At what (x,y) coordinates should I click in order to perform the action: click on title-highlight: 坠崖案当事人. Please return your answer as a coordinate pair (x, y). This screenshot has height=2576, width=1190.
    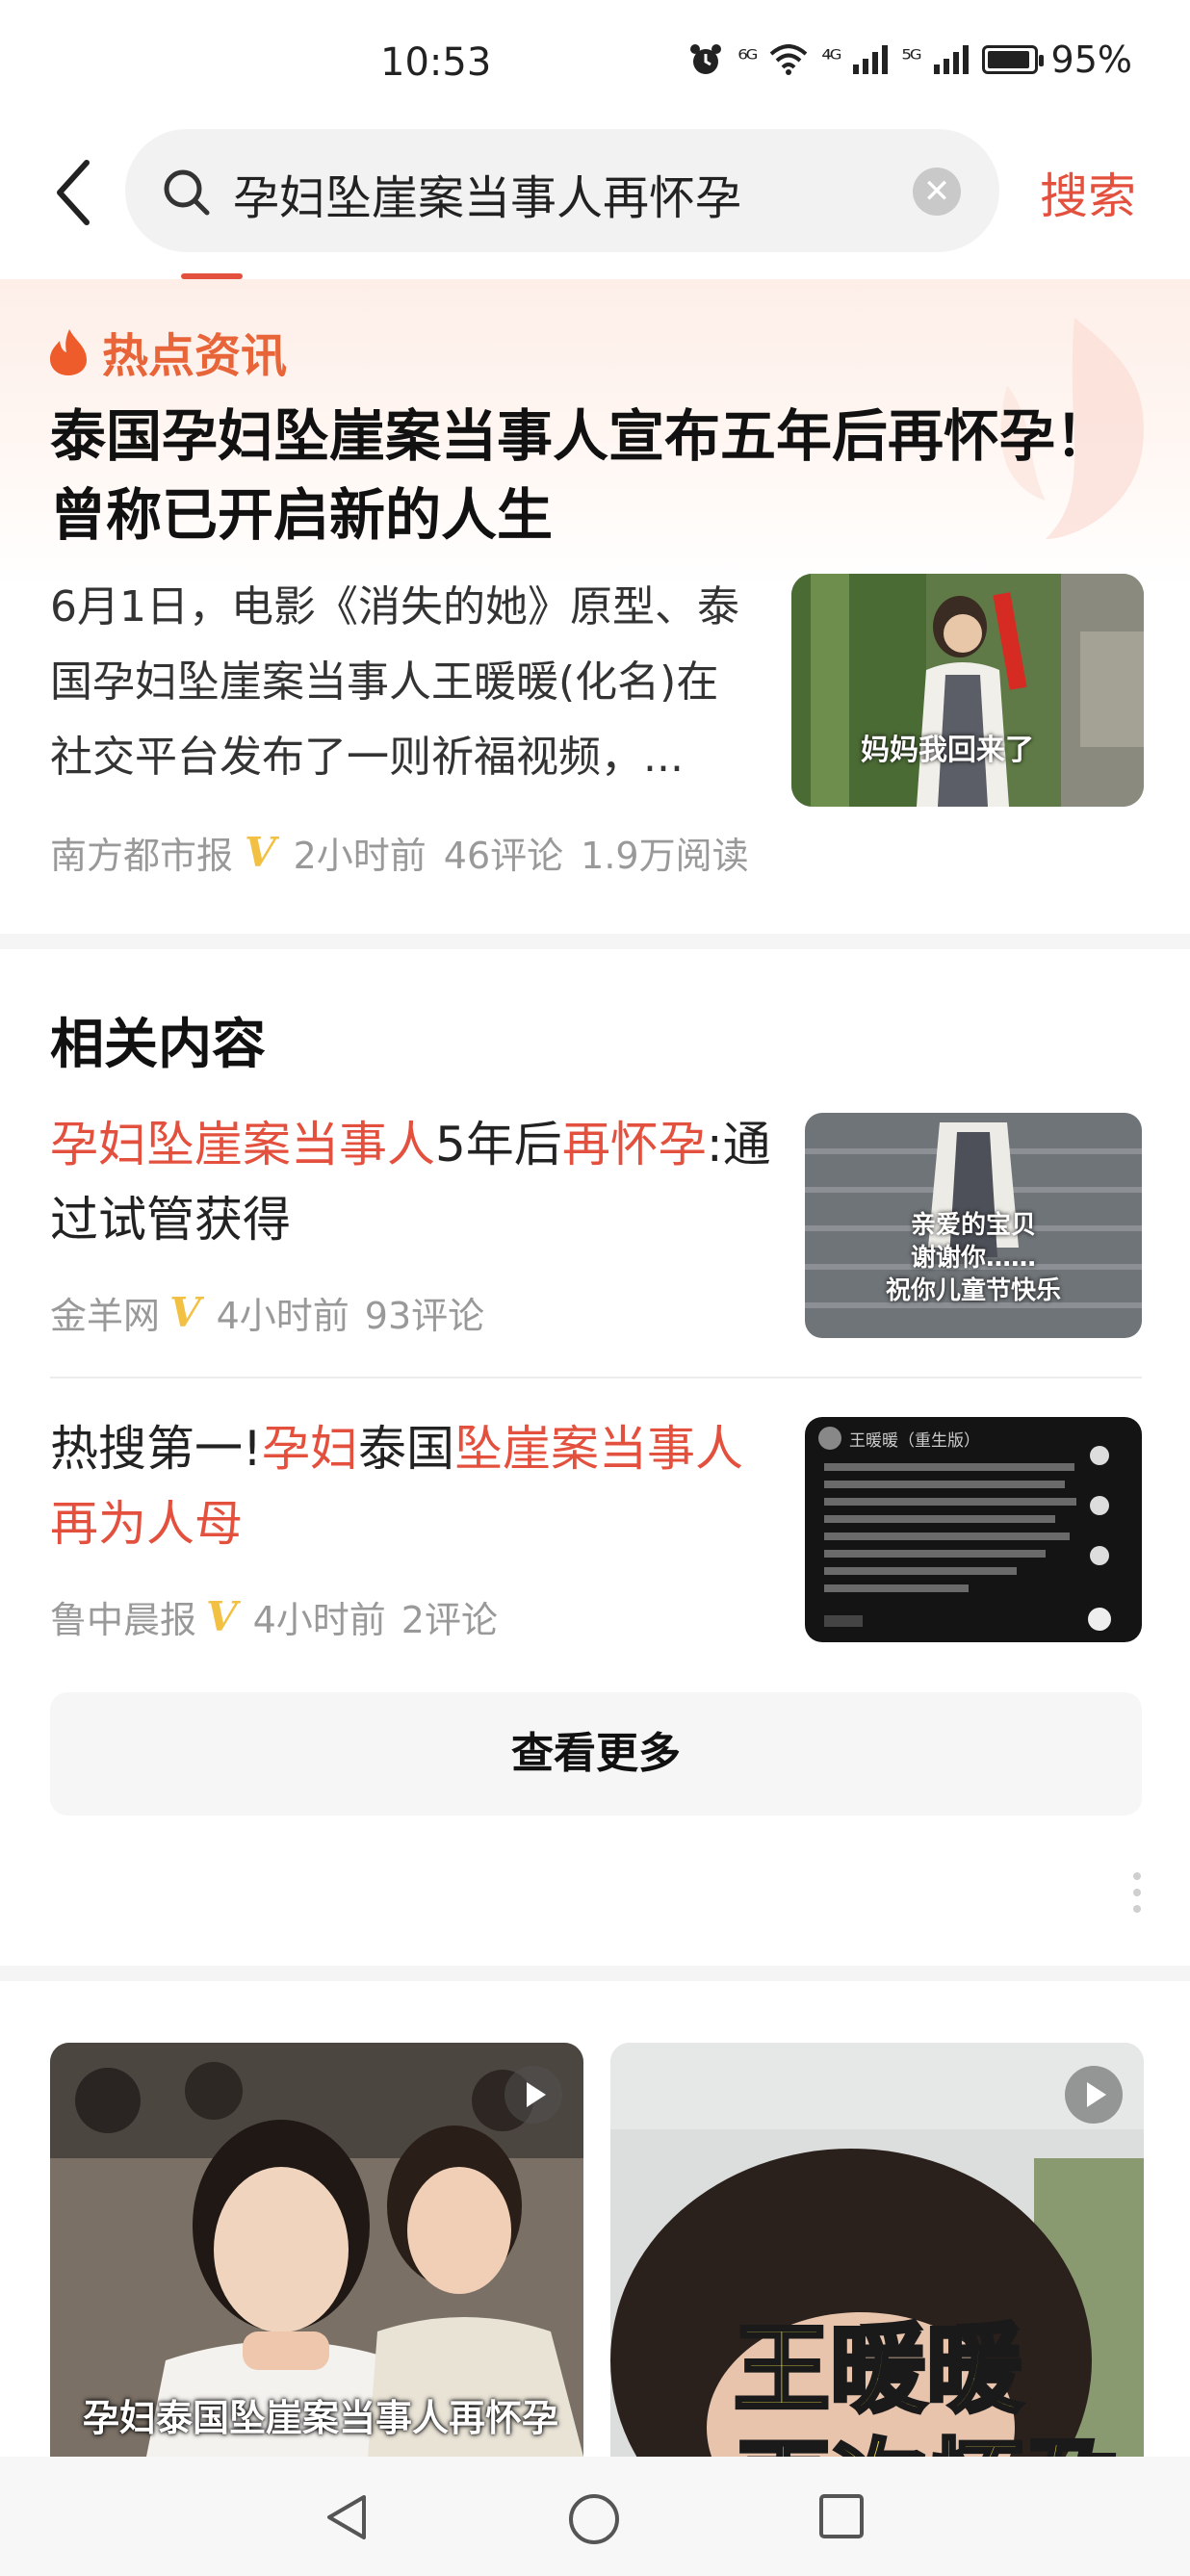
    Looking at the image, I should click on (599, 1449).